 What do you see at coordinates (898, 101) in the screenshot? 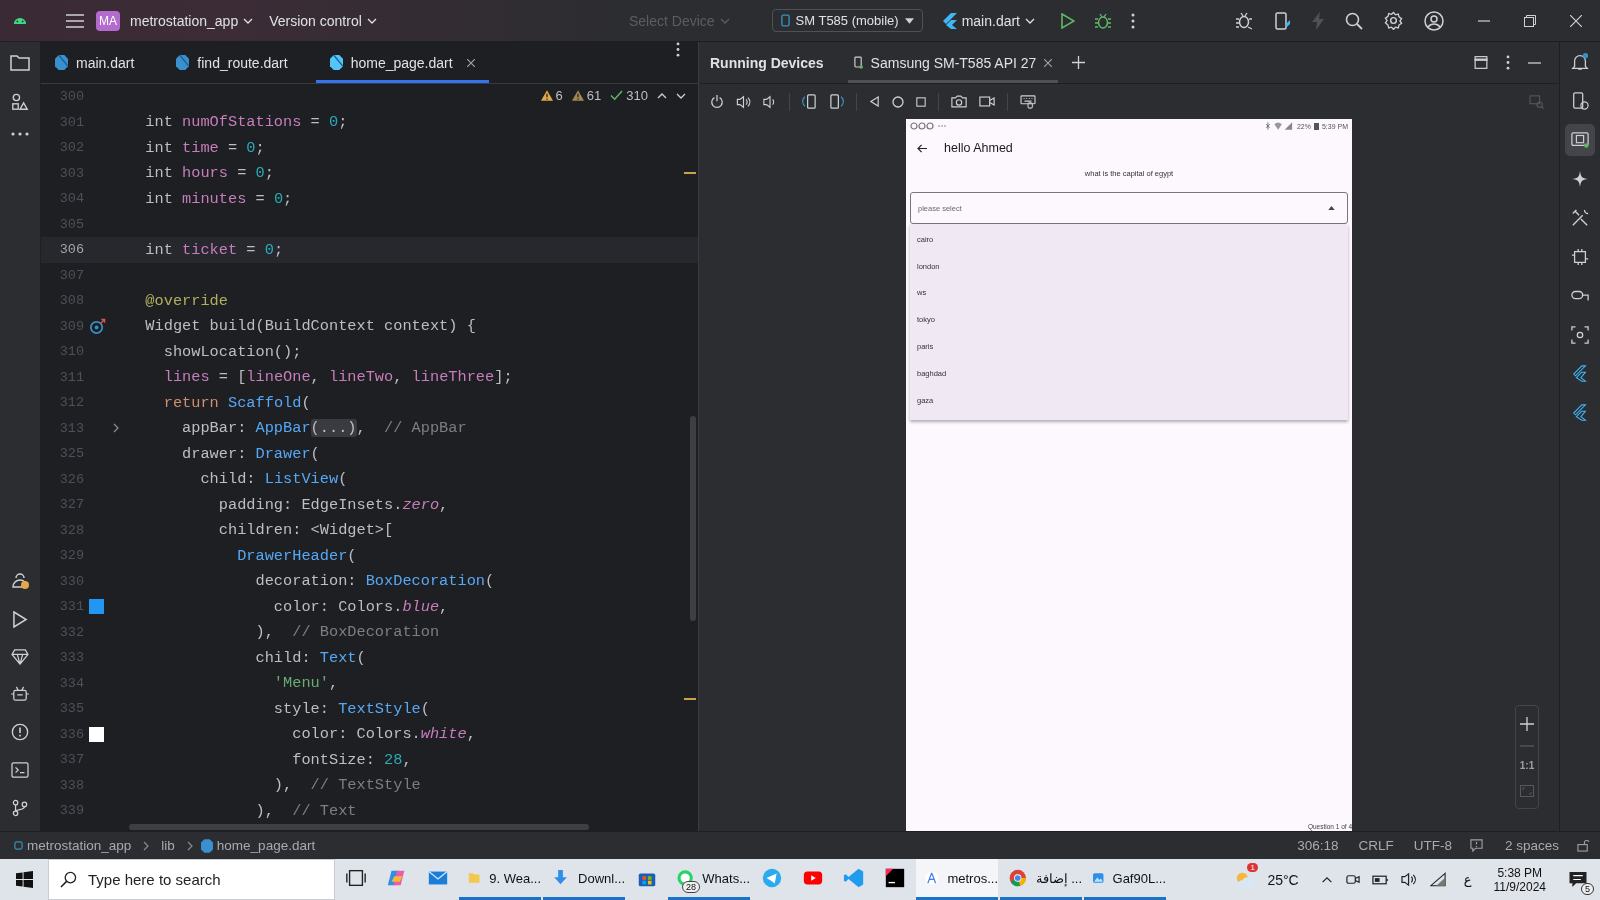
I see `home-icon` at bounding box center [898, 101].